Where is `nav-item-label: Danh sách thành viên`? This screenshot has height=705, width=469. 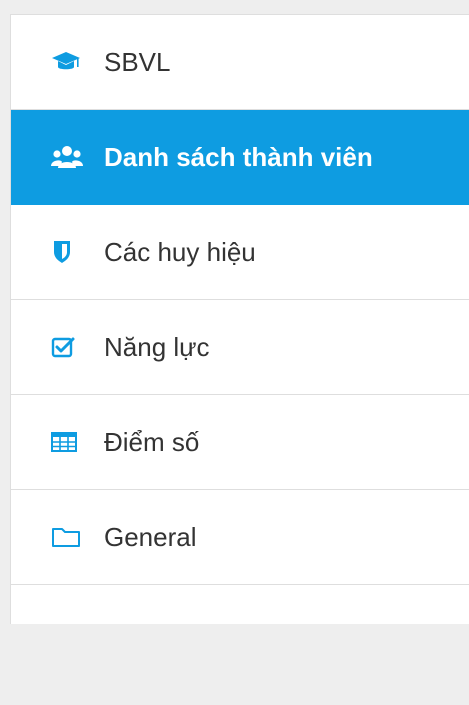
nav-item-label: Danh sách thành viên is located at coordinates (238, 156).